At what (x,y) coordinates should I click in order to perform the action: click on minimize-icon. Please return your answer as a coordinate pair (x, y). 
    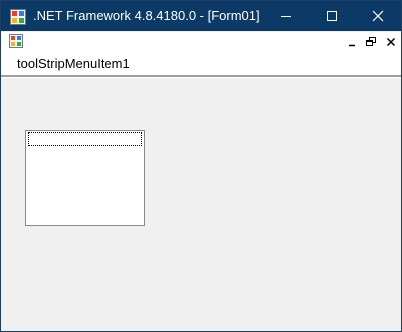
    Looking at the image, I should click on (286, 16).